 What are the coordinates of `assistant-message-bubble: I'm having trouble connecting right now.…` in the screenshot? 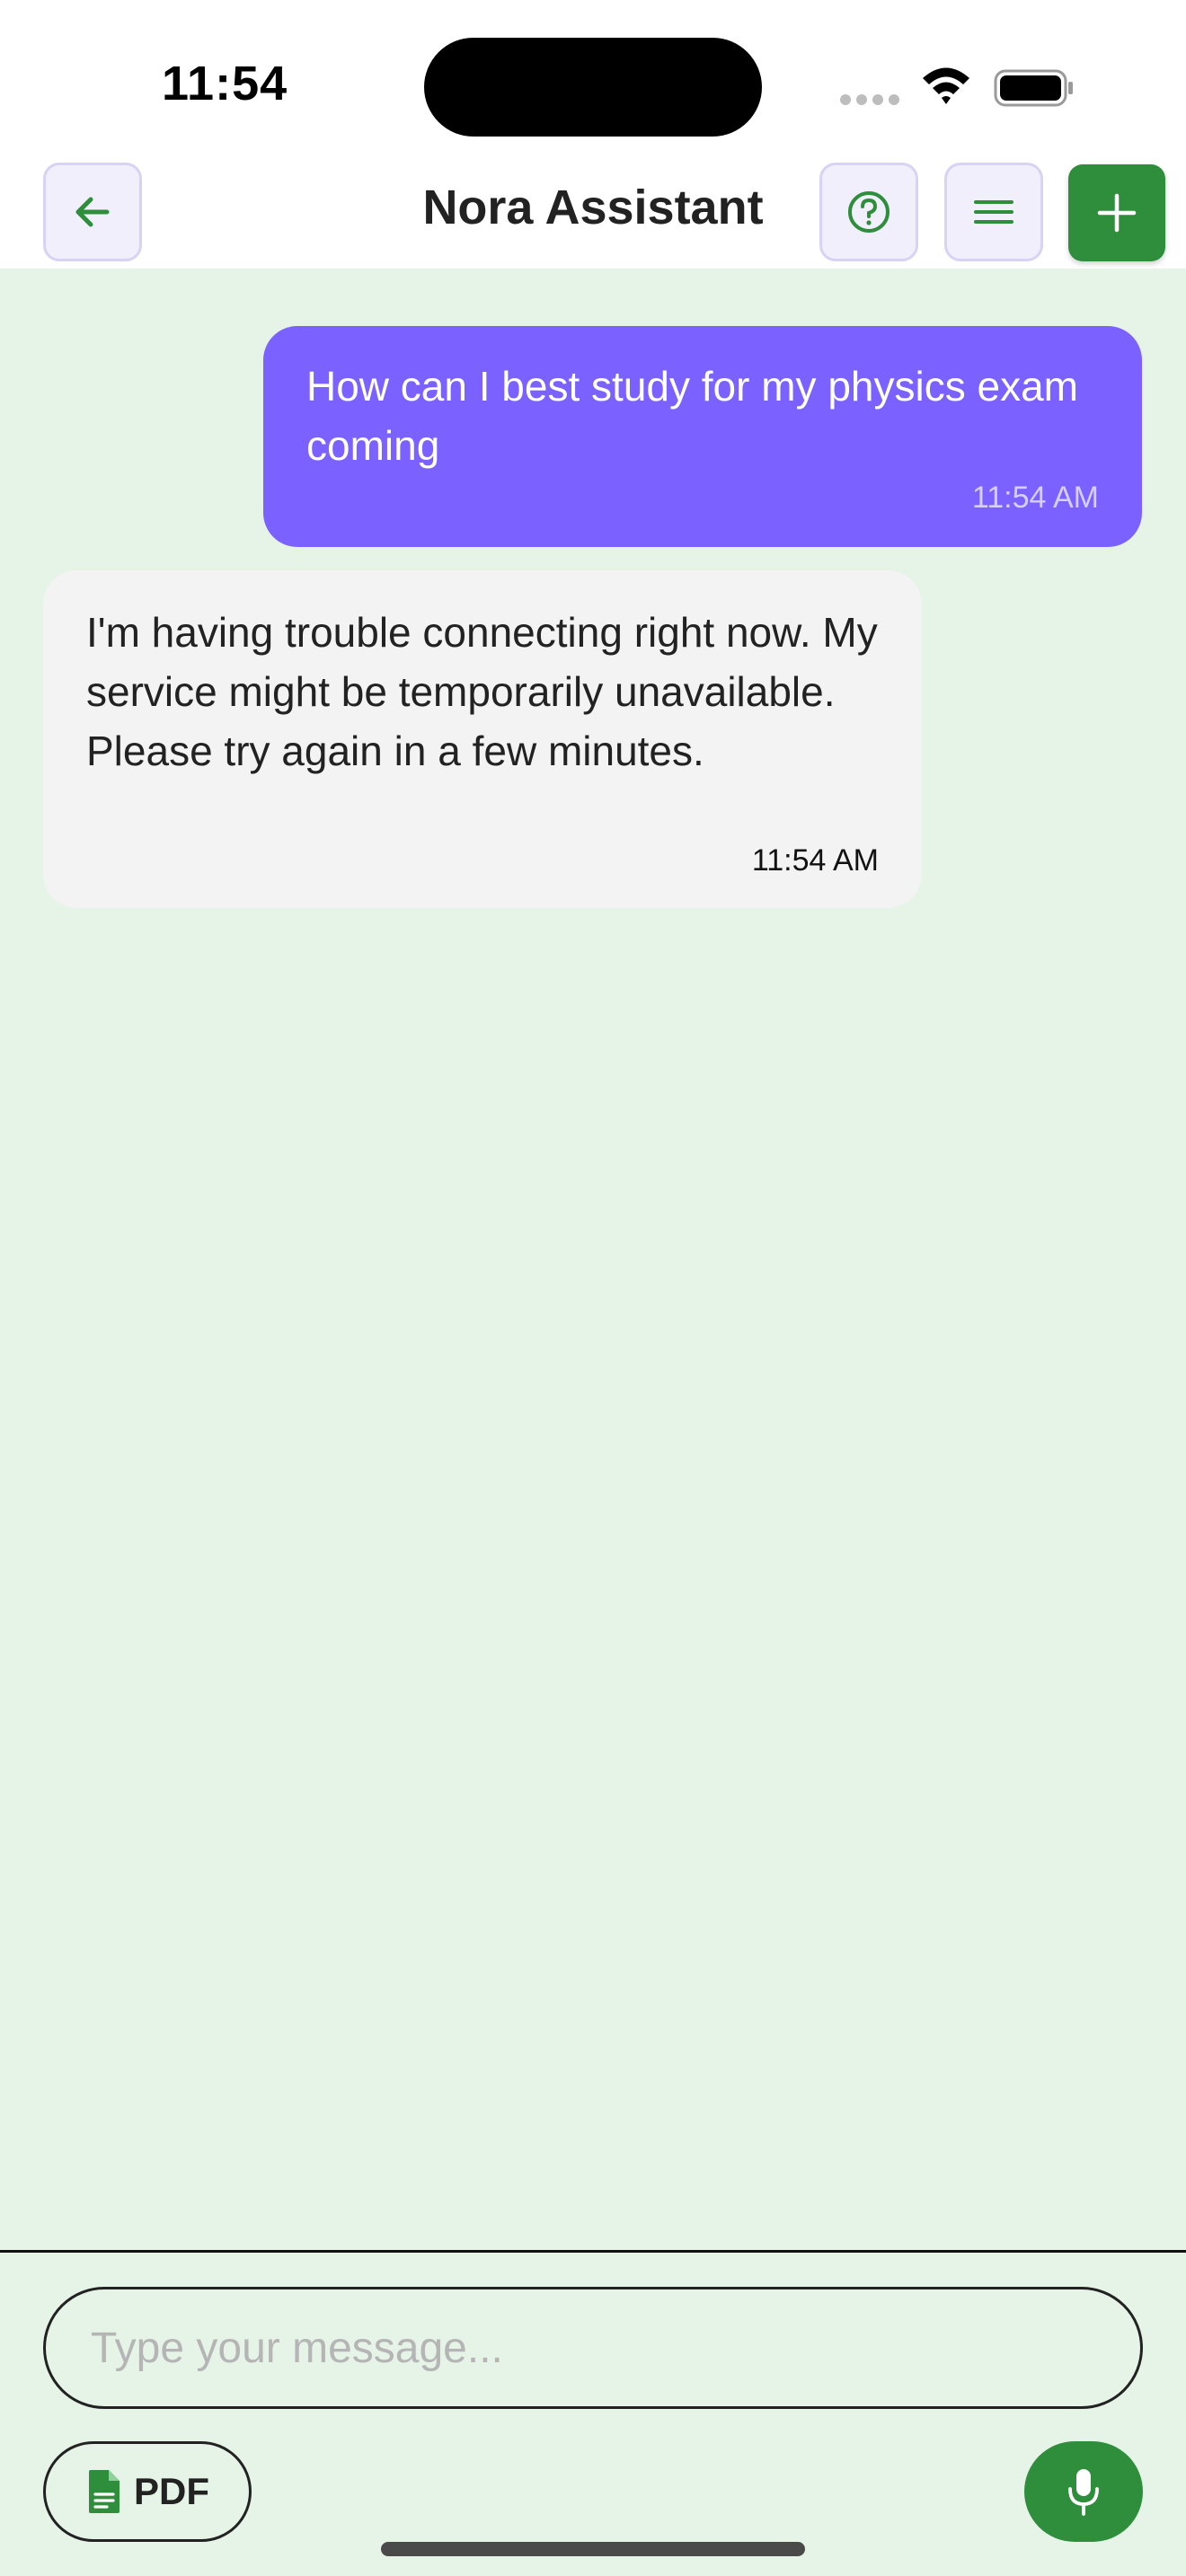 It's located at (482, 739).